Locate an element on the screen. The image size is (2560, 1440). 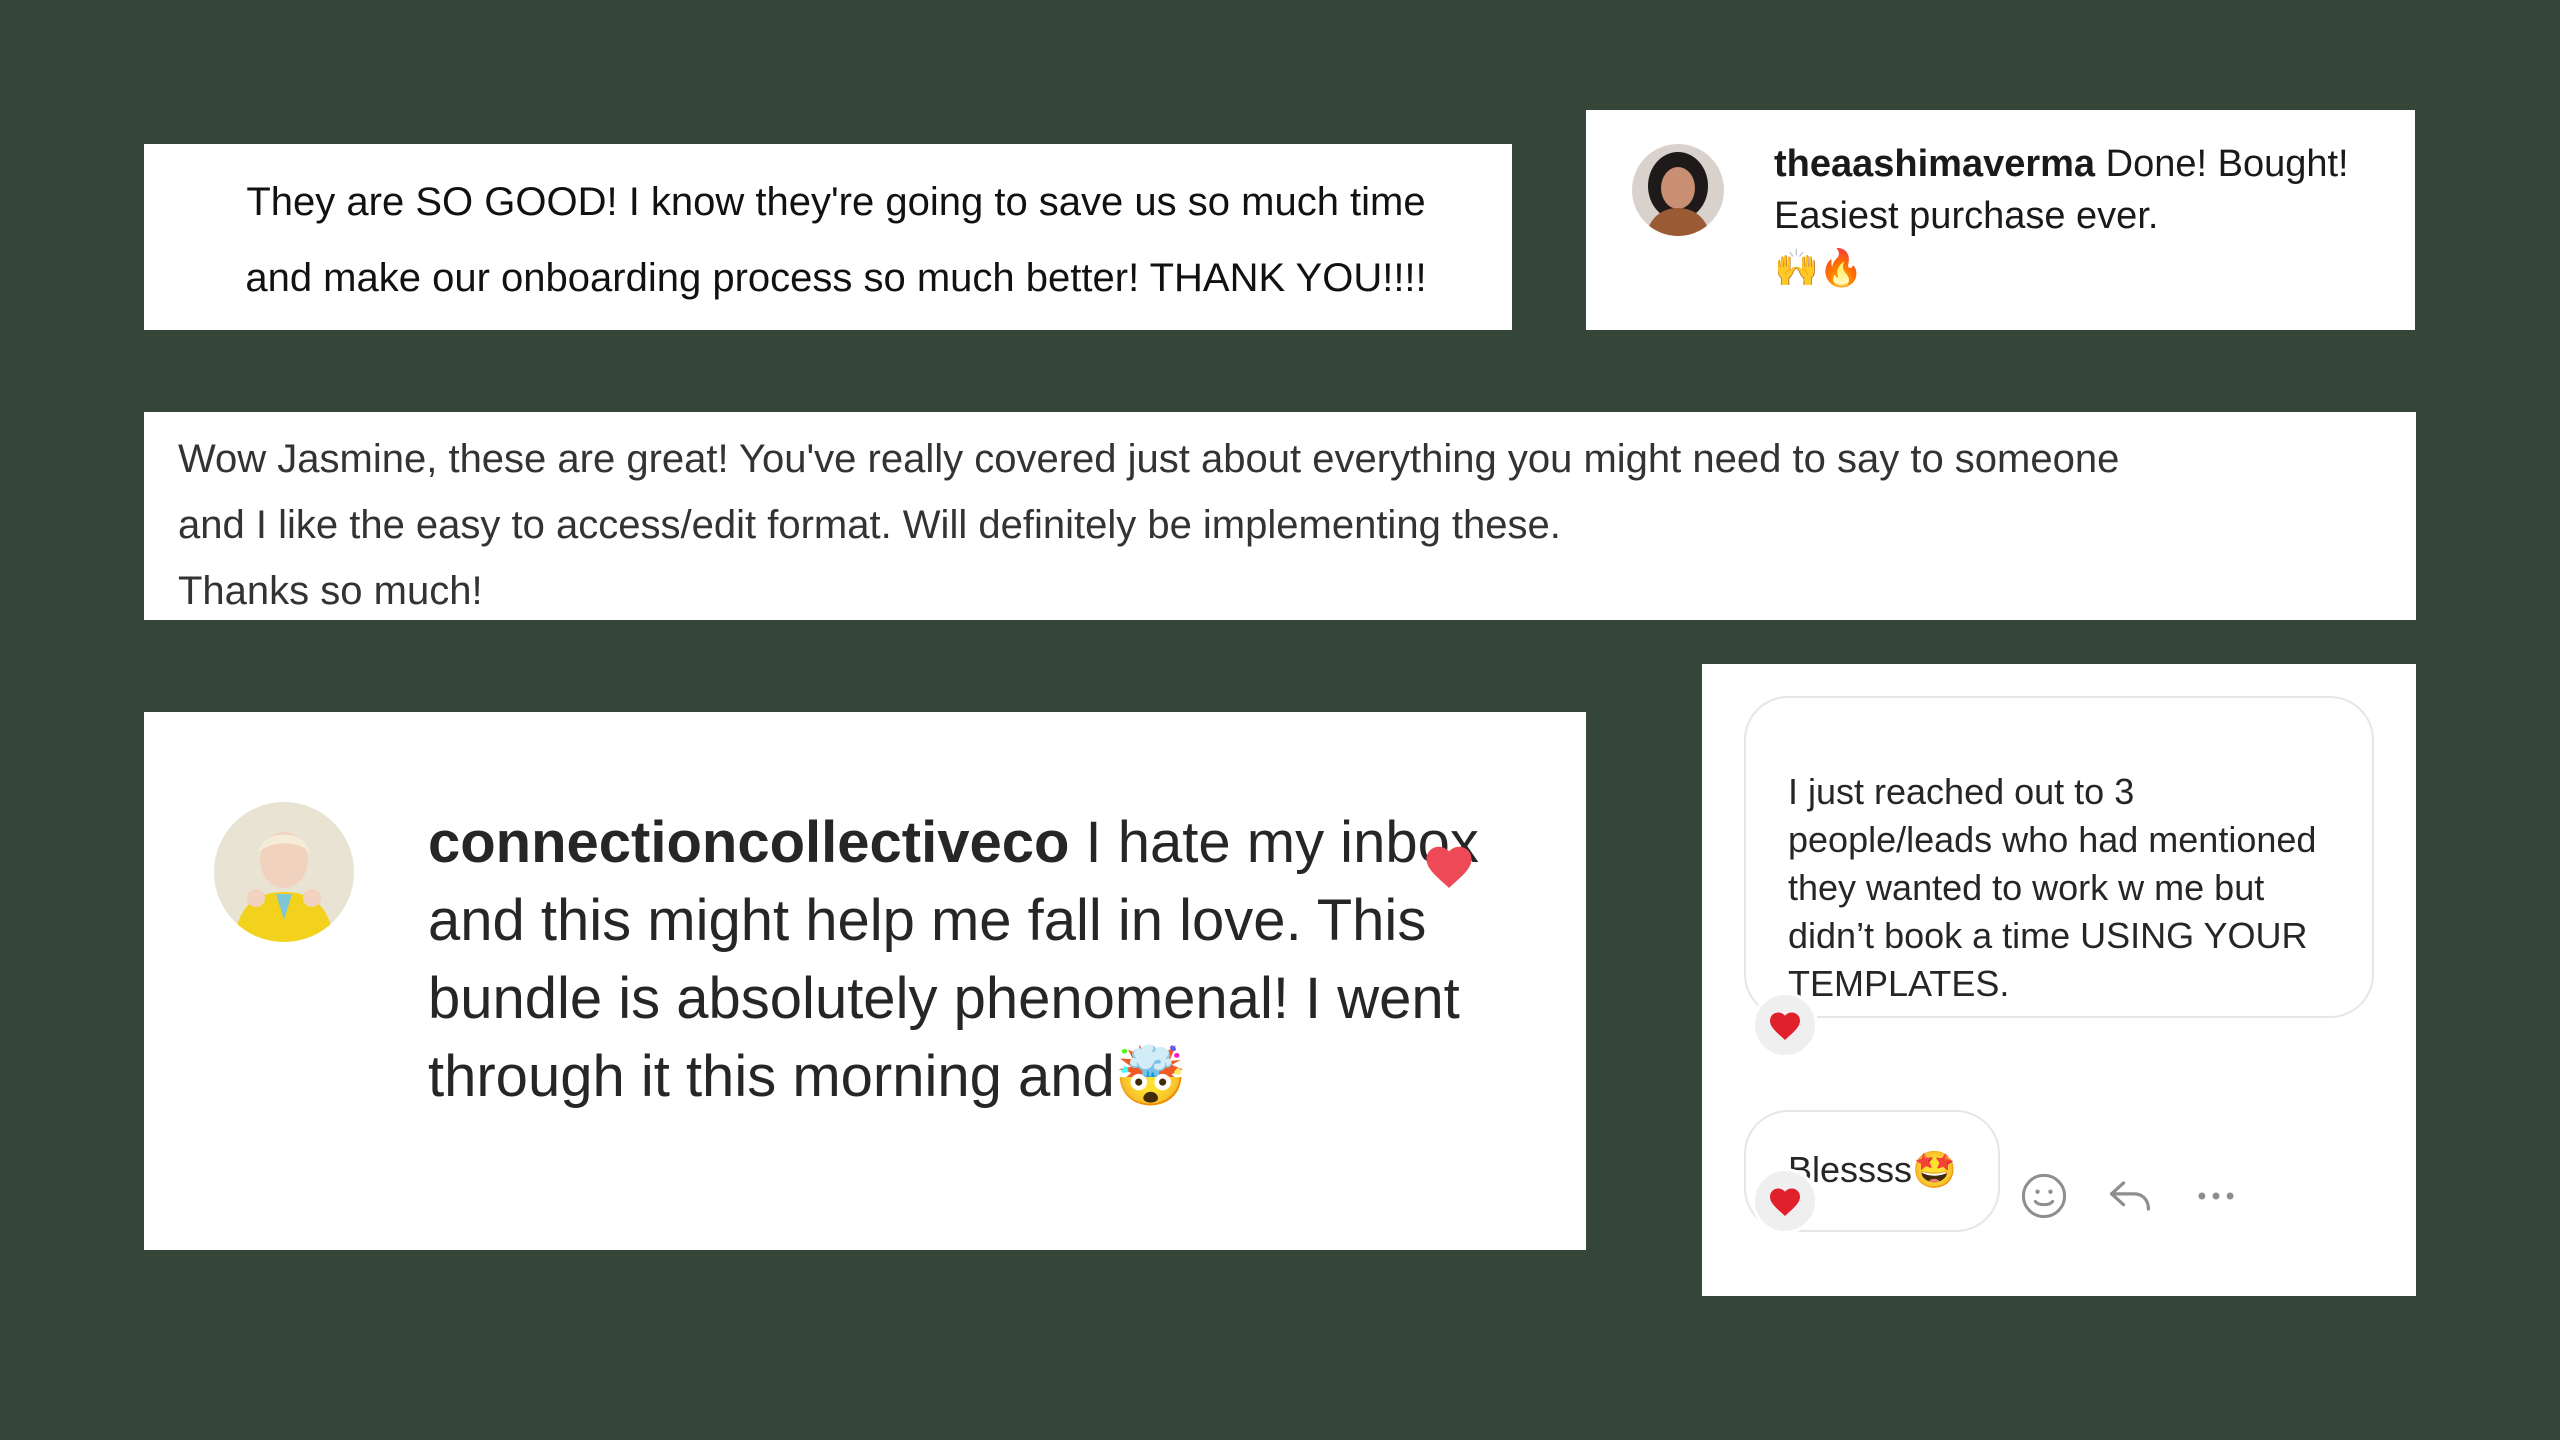
comment-emoji: 🤯 is located at coordinates (1150, 1076).